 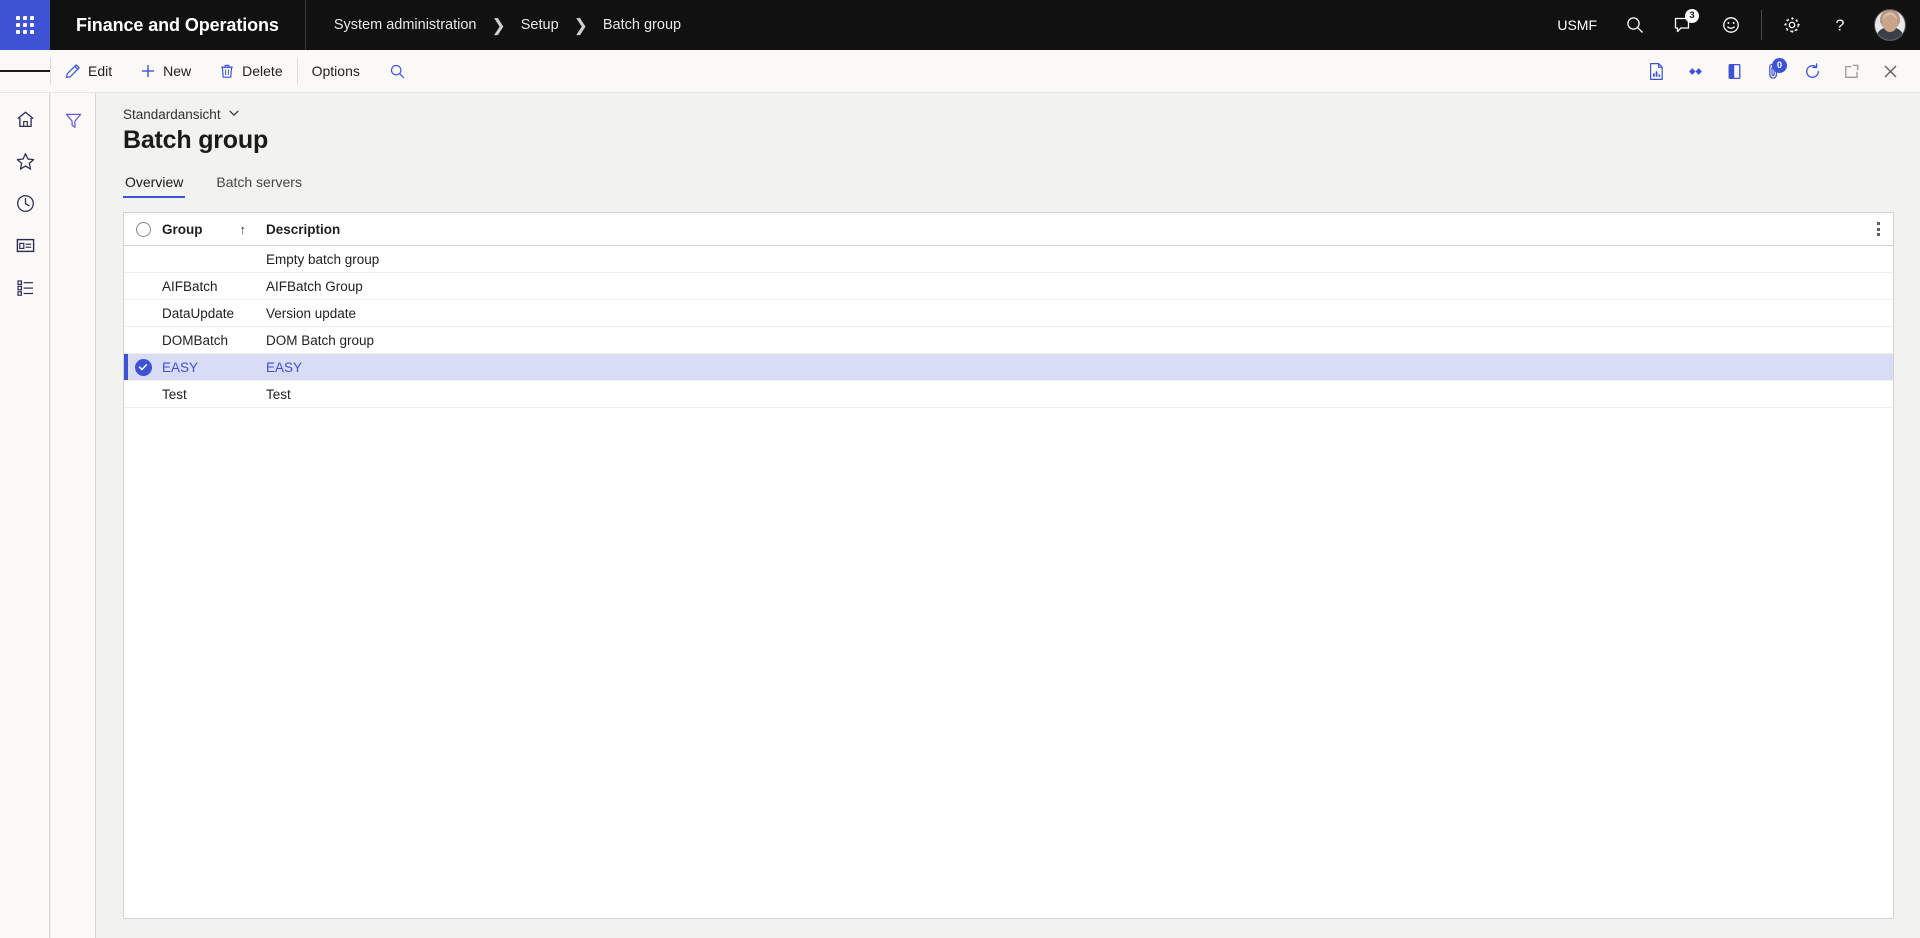 What do you see at coordinates (278, 394) in the screenshot?
I see `cell-description: Test` at bounding box center [278, 394].